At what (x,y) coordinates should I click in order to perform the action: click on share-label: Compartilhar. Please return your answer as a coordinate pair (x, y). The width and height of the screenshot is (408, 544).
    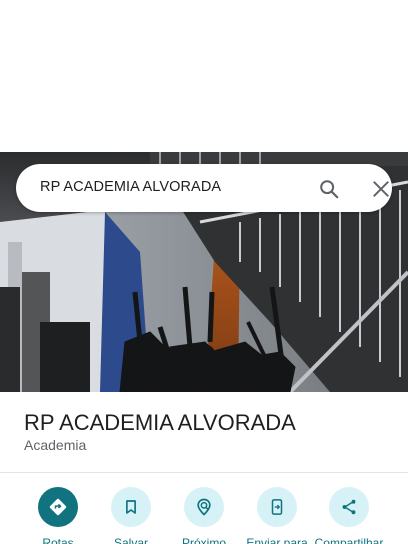
    Looking at the image, I should click on (349, 540).